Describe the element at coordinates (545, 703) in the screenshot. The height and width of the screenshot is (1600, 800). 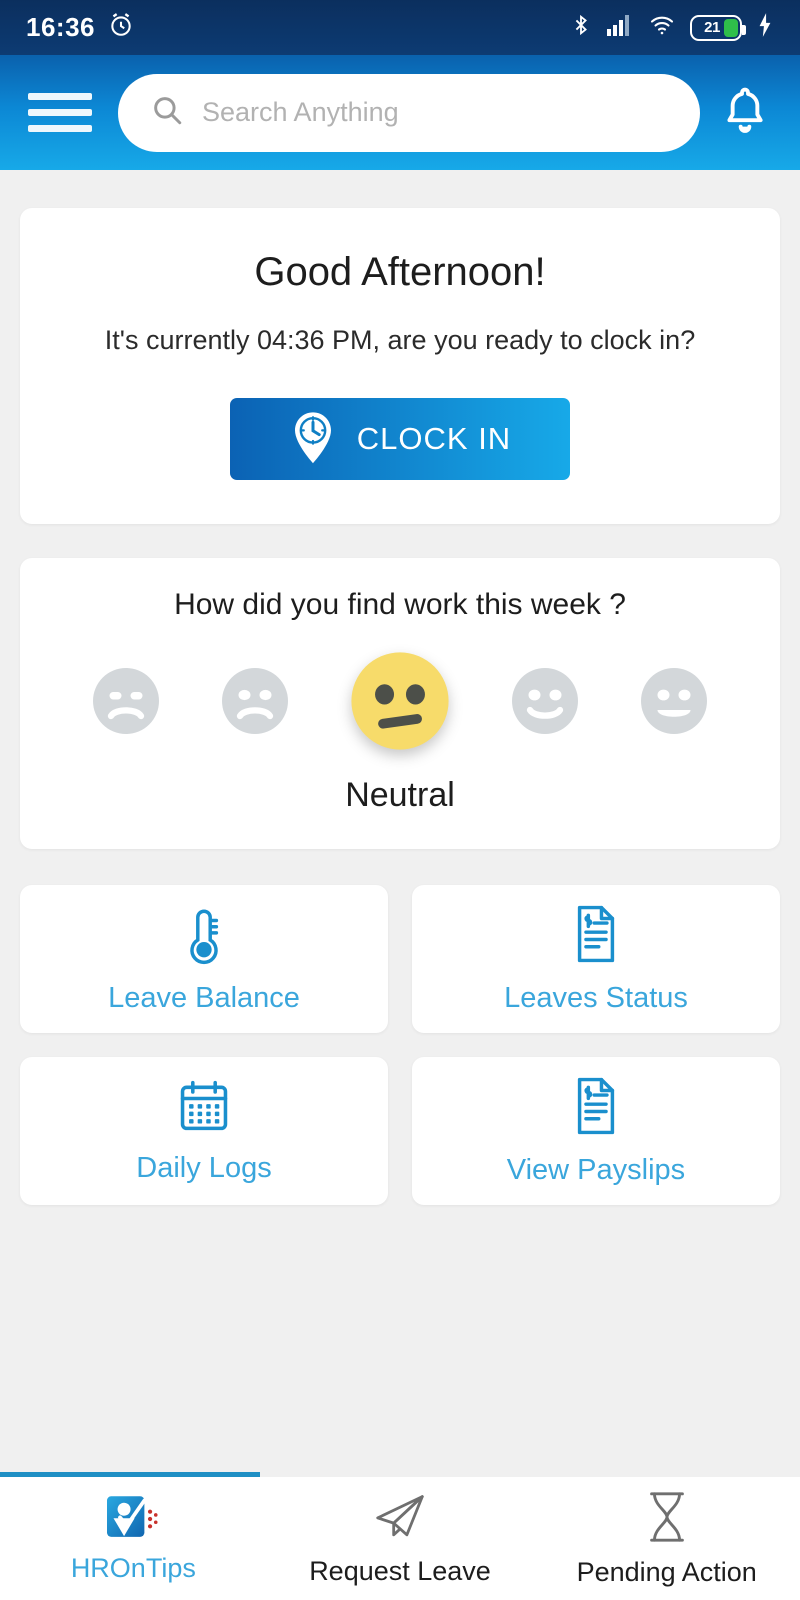
I see `happy-face` at that location.